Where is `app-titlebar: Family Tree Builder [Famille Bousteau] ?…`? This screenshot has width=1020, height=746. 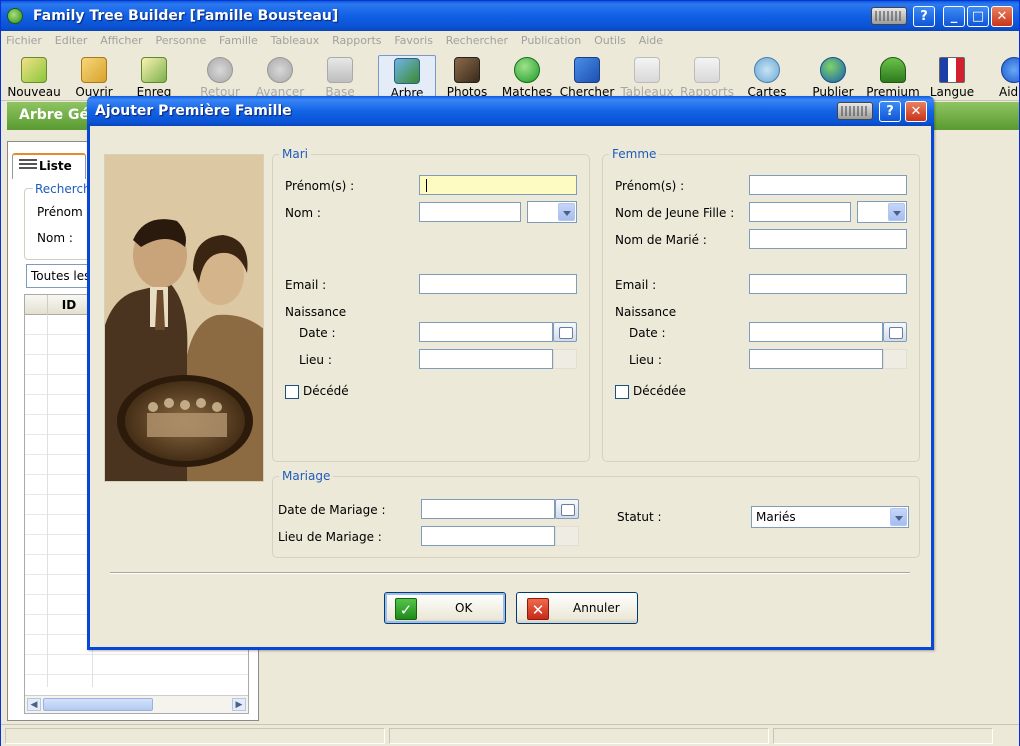 app-titlebar: Family Tree Builder [Famille Bousteau] ?… is located at coordinates (510, 16).